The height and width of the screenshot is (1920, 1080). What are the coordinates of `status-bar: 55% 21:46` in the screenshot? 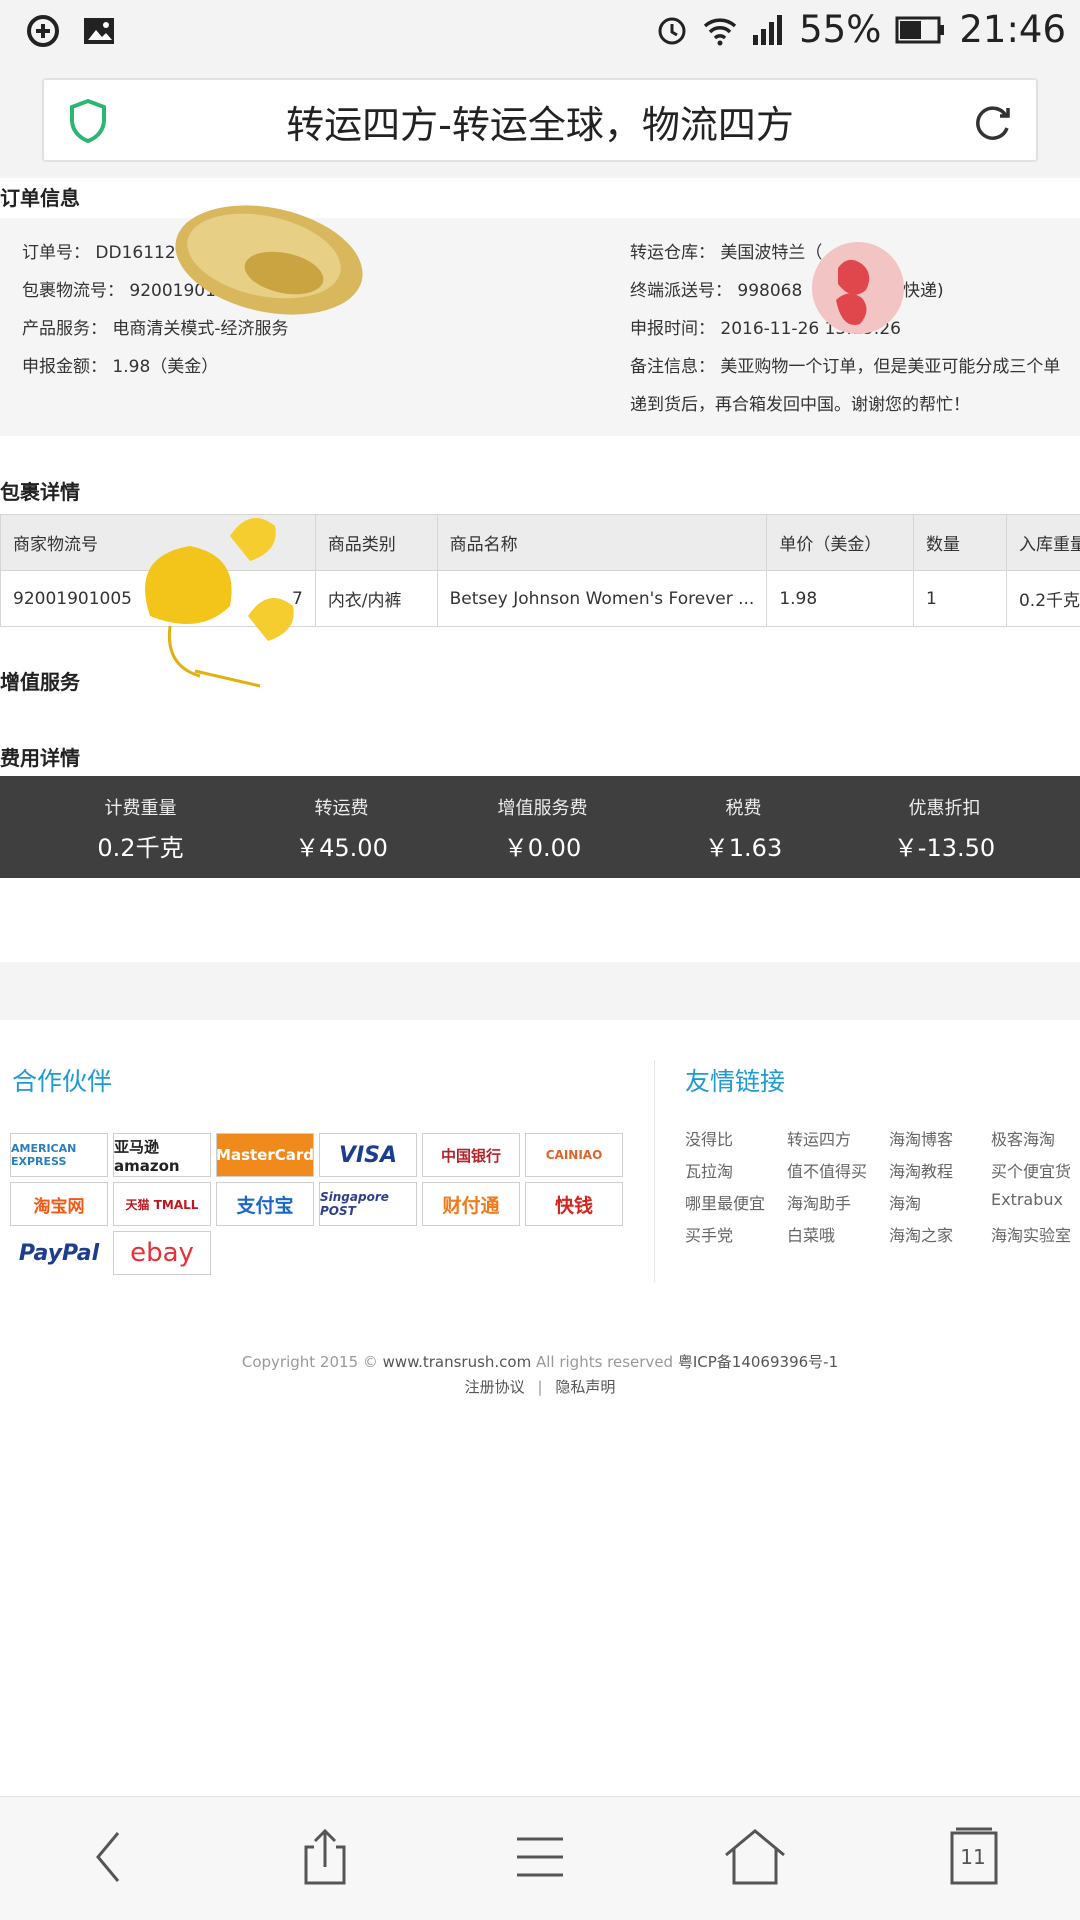 It's located at (540, 33).